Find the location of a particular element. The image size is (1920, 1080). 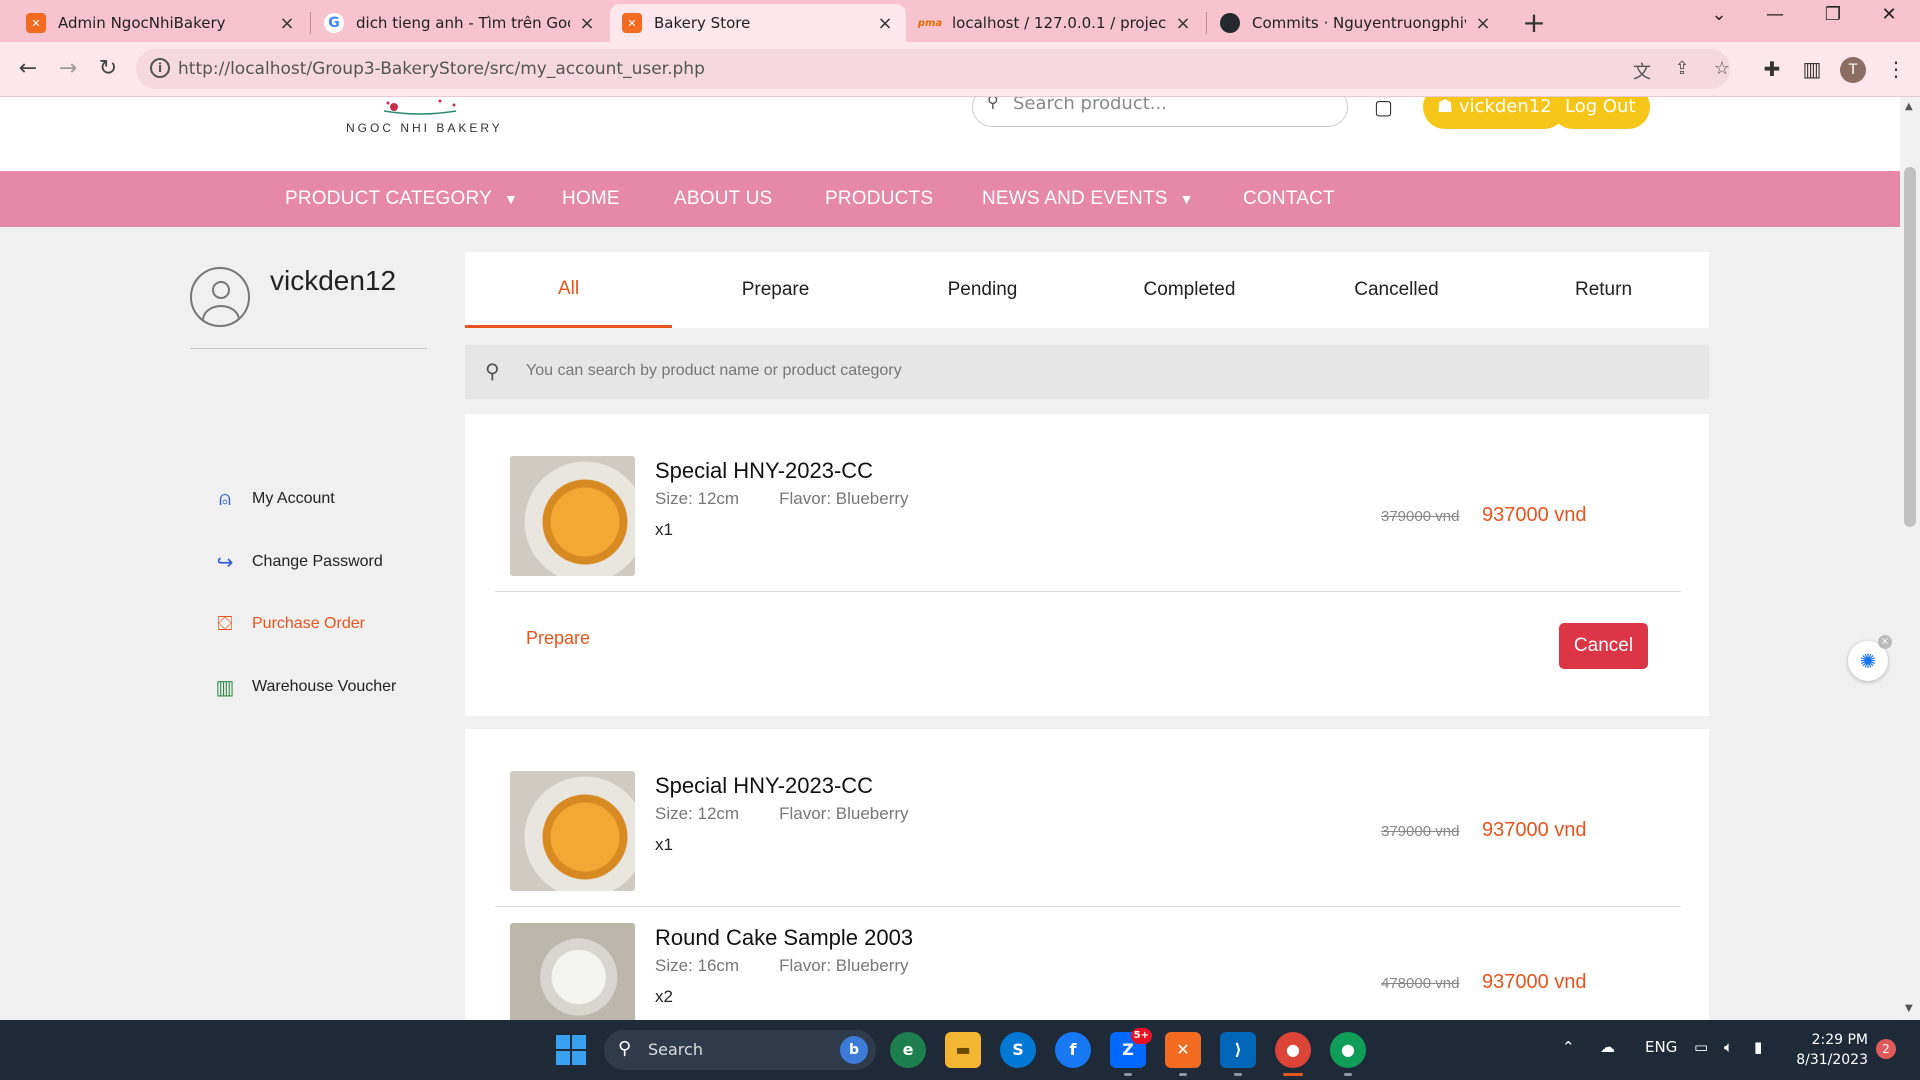

battery-icon: ▮ is located at coordinates (1758, 1047).